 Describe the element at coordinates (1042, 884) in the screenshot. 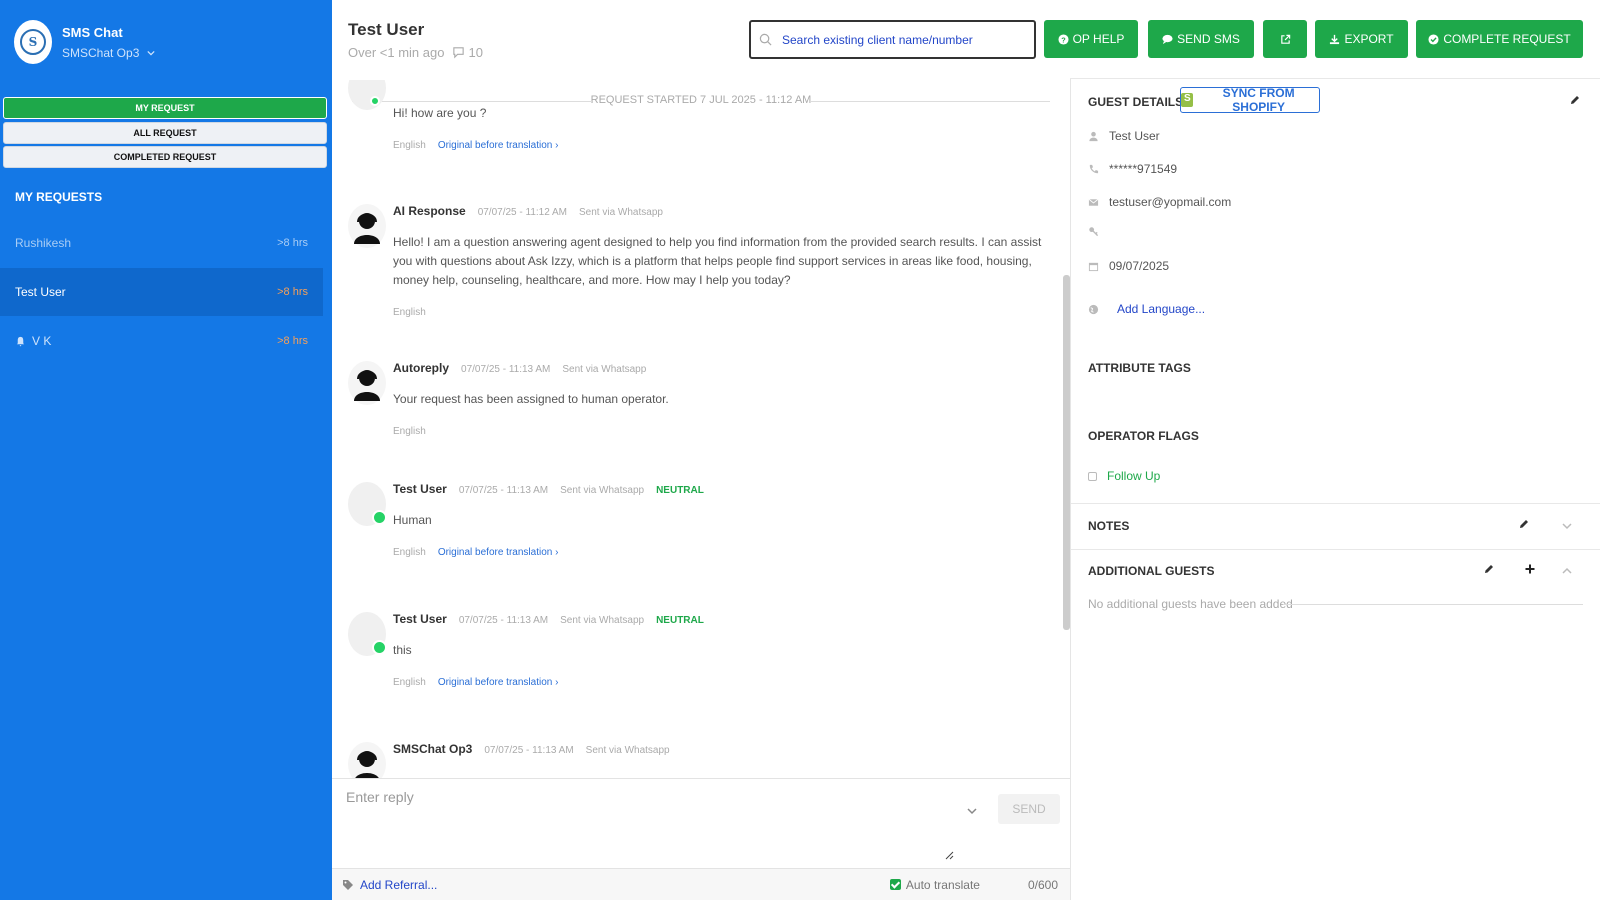

I see `char-count: 0/600` at that location.